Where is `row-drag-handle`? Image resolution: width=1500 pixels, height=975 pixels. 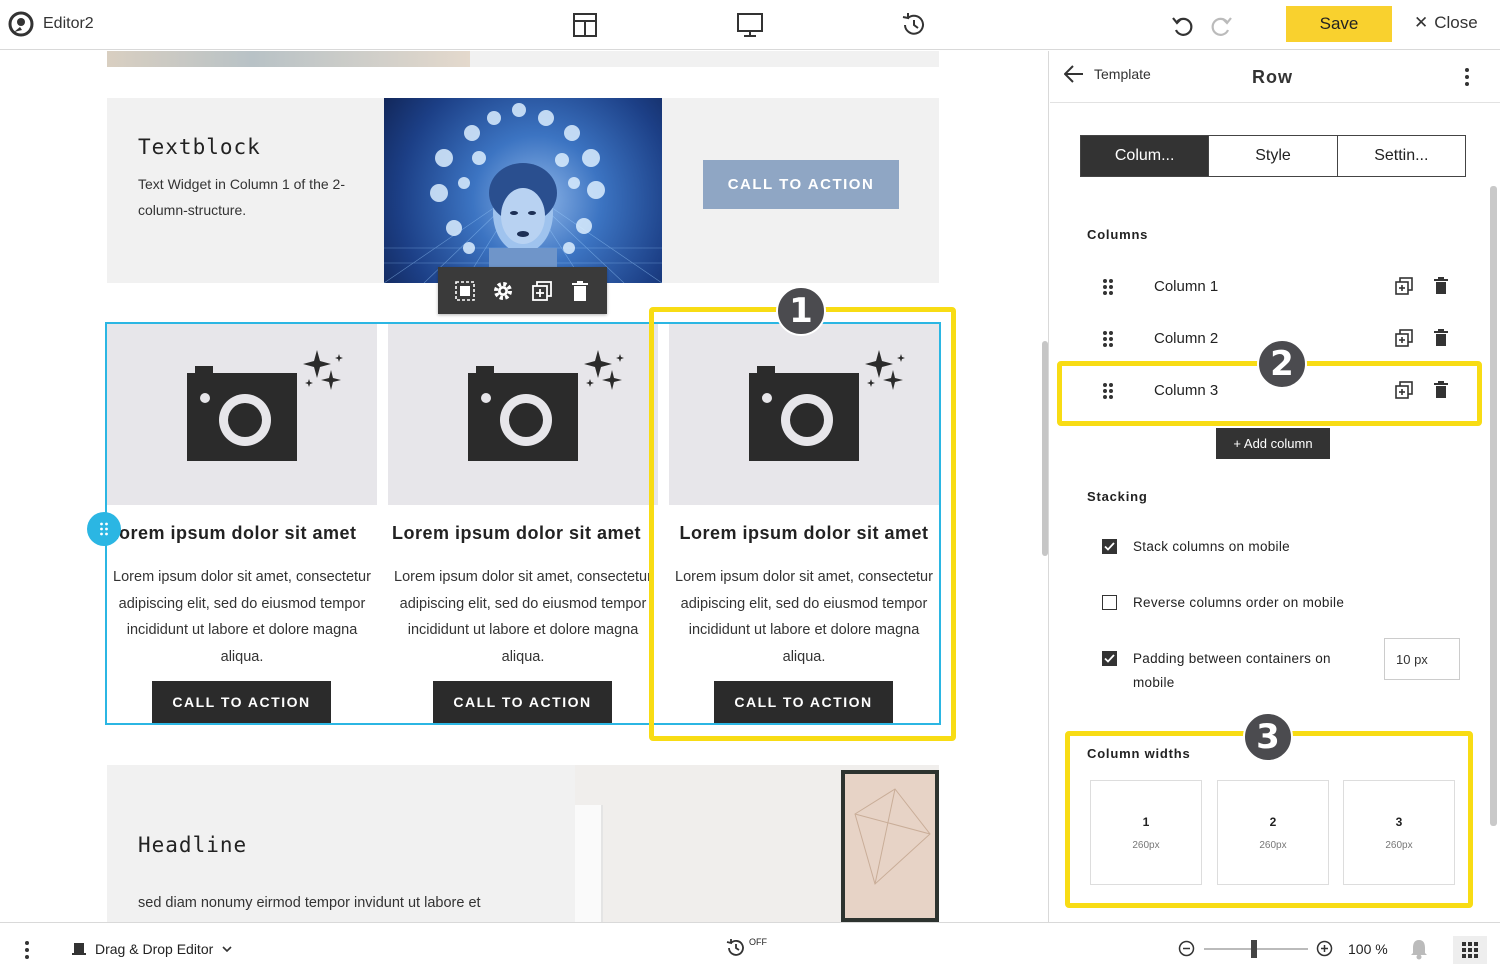
row-drag-handle is located at coordinates (104, 529).